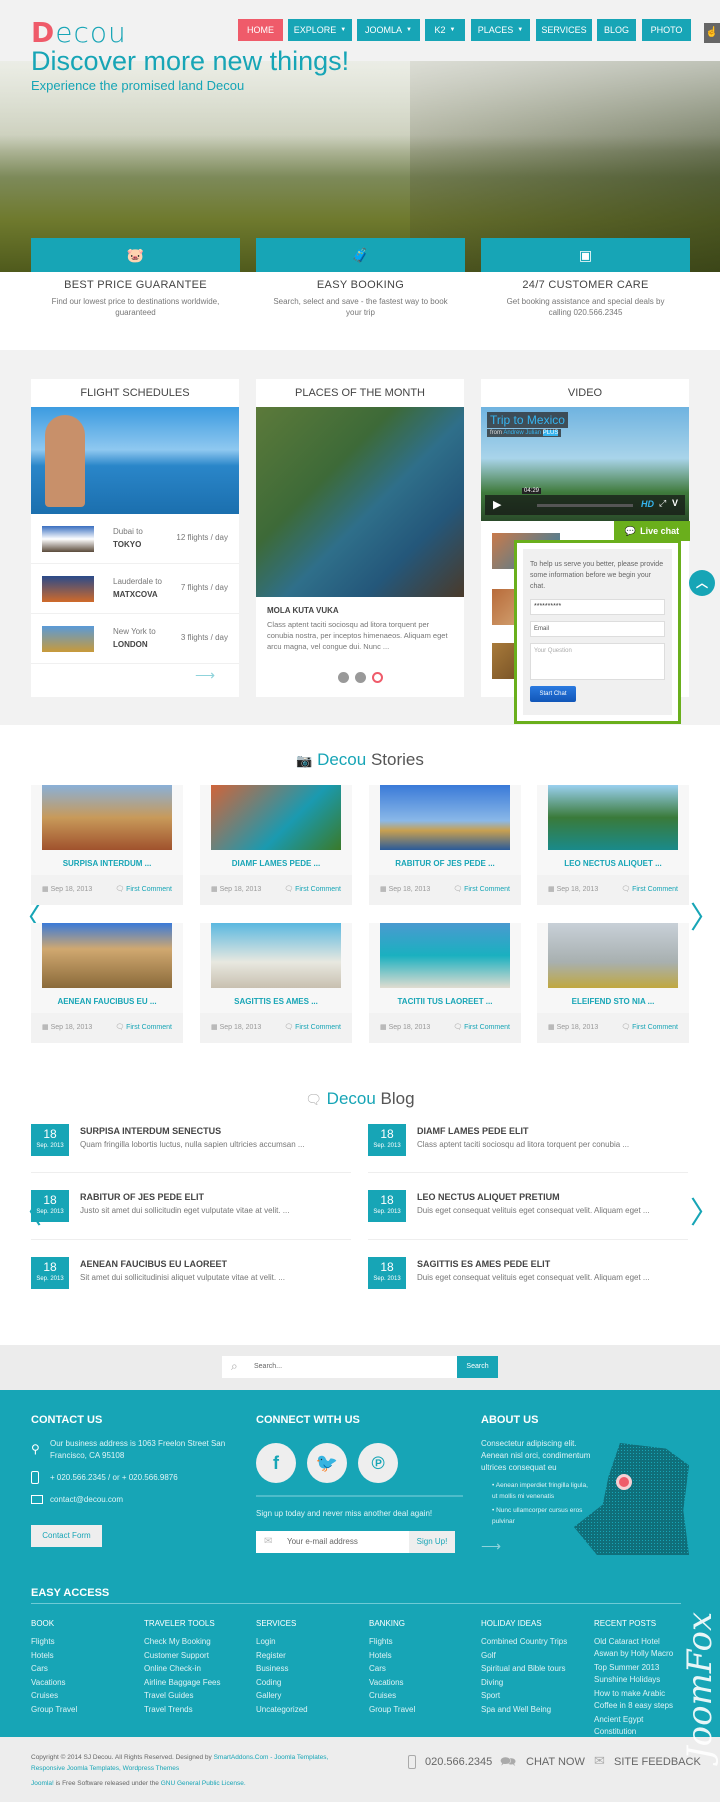 The height and width of the screenshot is (1802, 720). I want to click on footer-link: Online Check-in, so click(199, 1669).